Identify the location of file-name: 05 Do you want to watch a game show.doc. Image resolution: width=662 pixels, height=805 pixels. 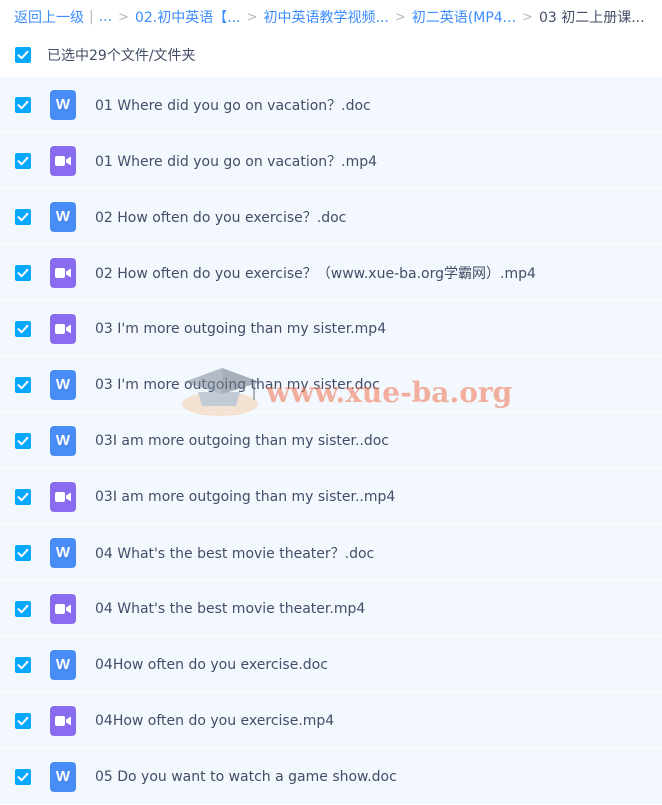
(246, 776).